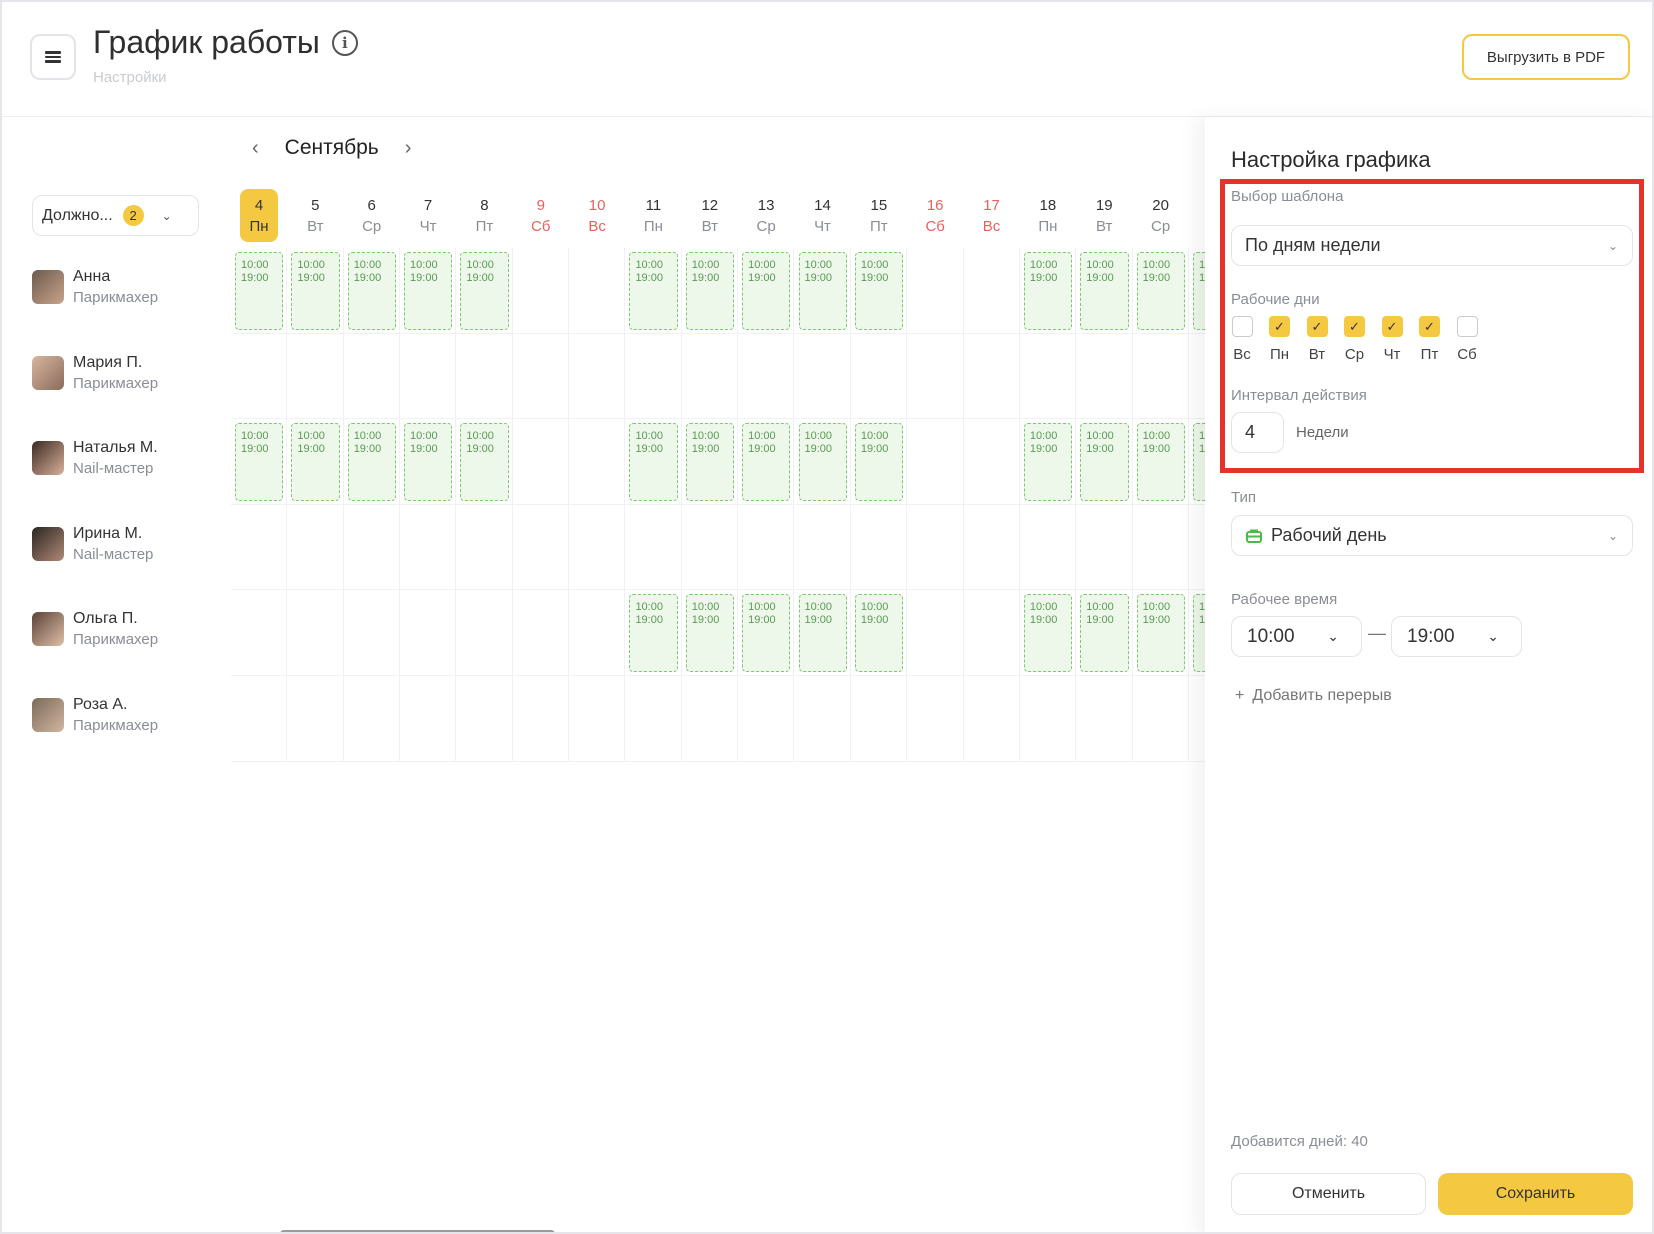  Describe the element at coordinates (1467, 339) in the screenshot. I see `workday-6: Сб` at that location.